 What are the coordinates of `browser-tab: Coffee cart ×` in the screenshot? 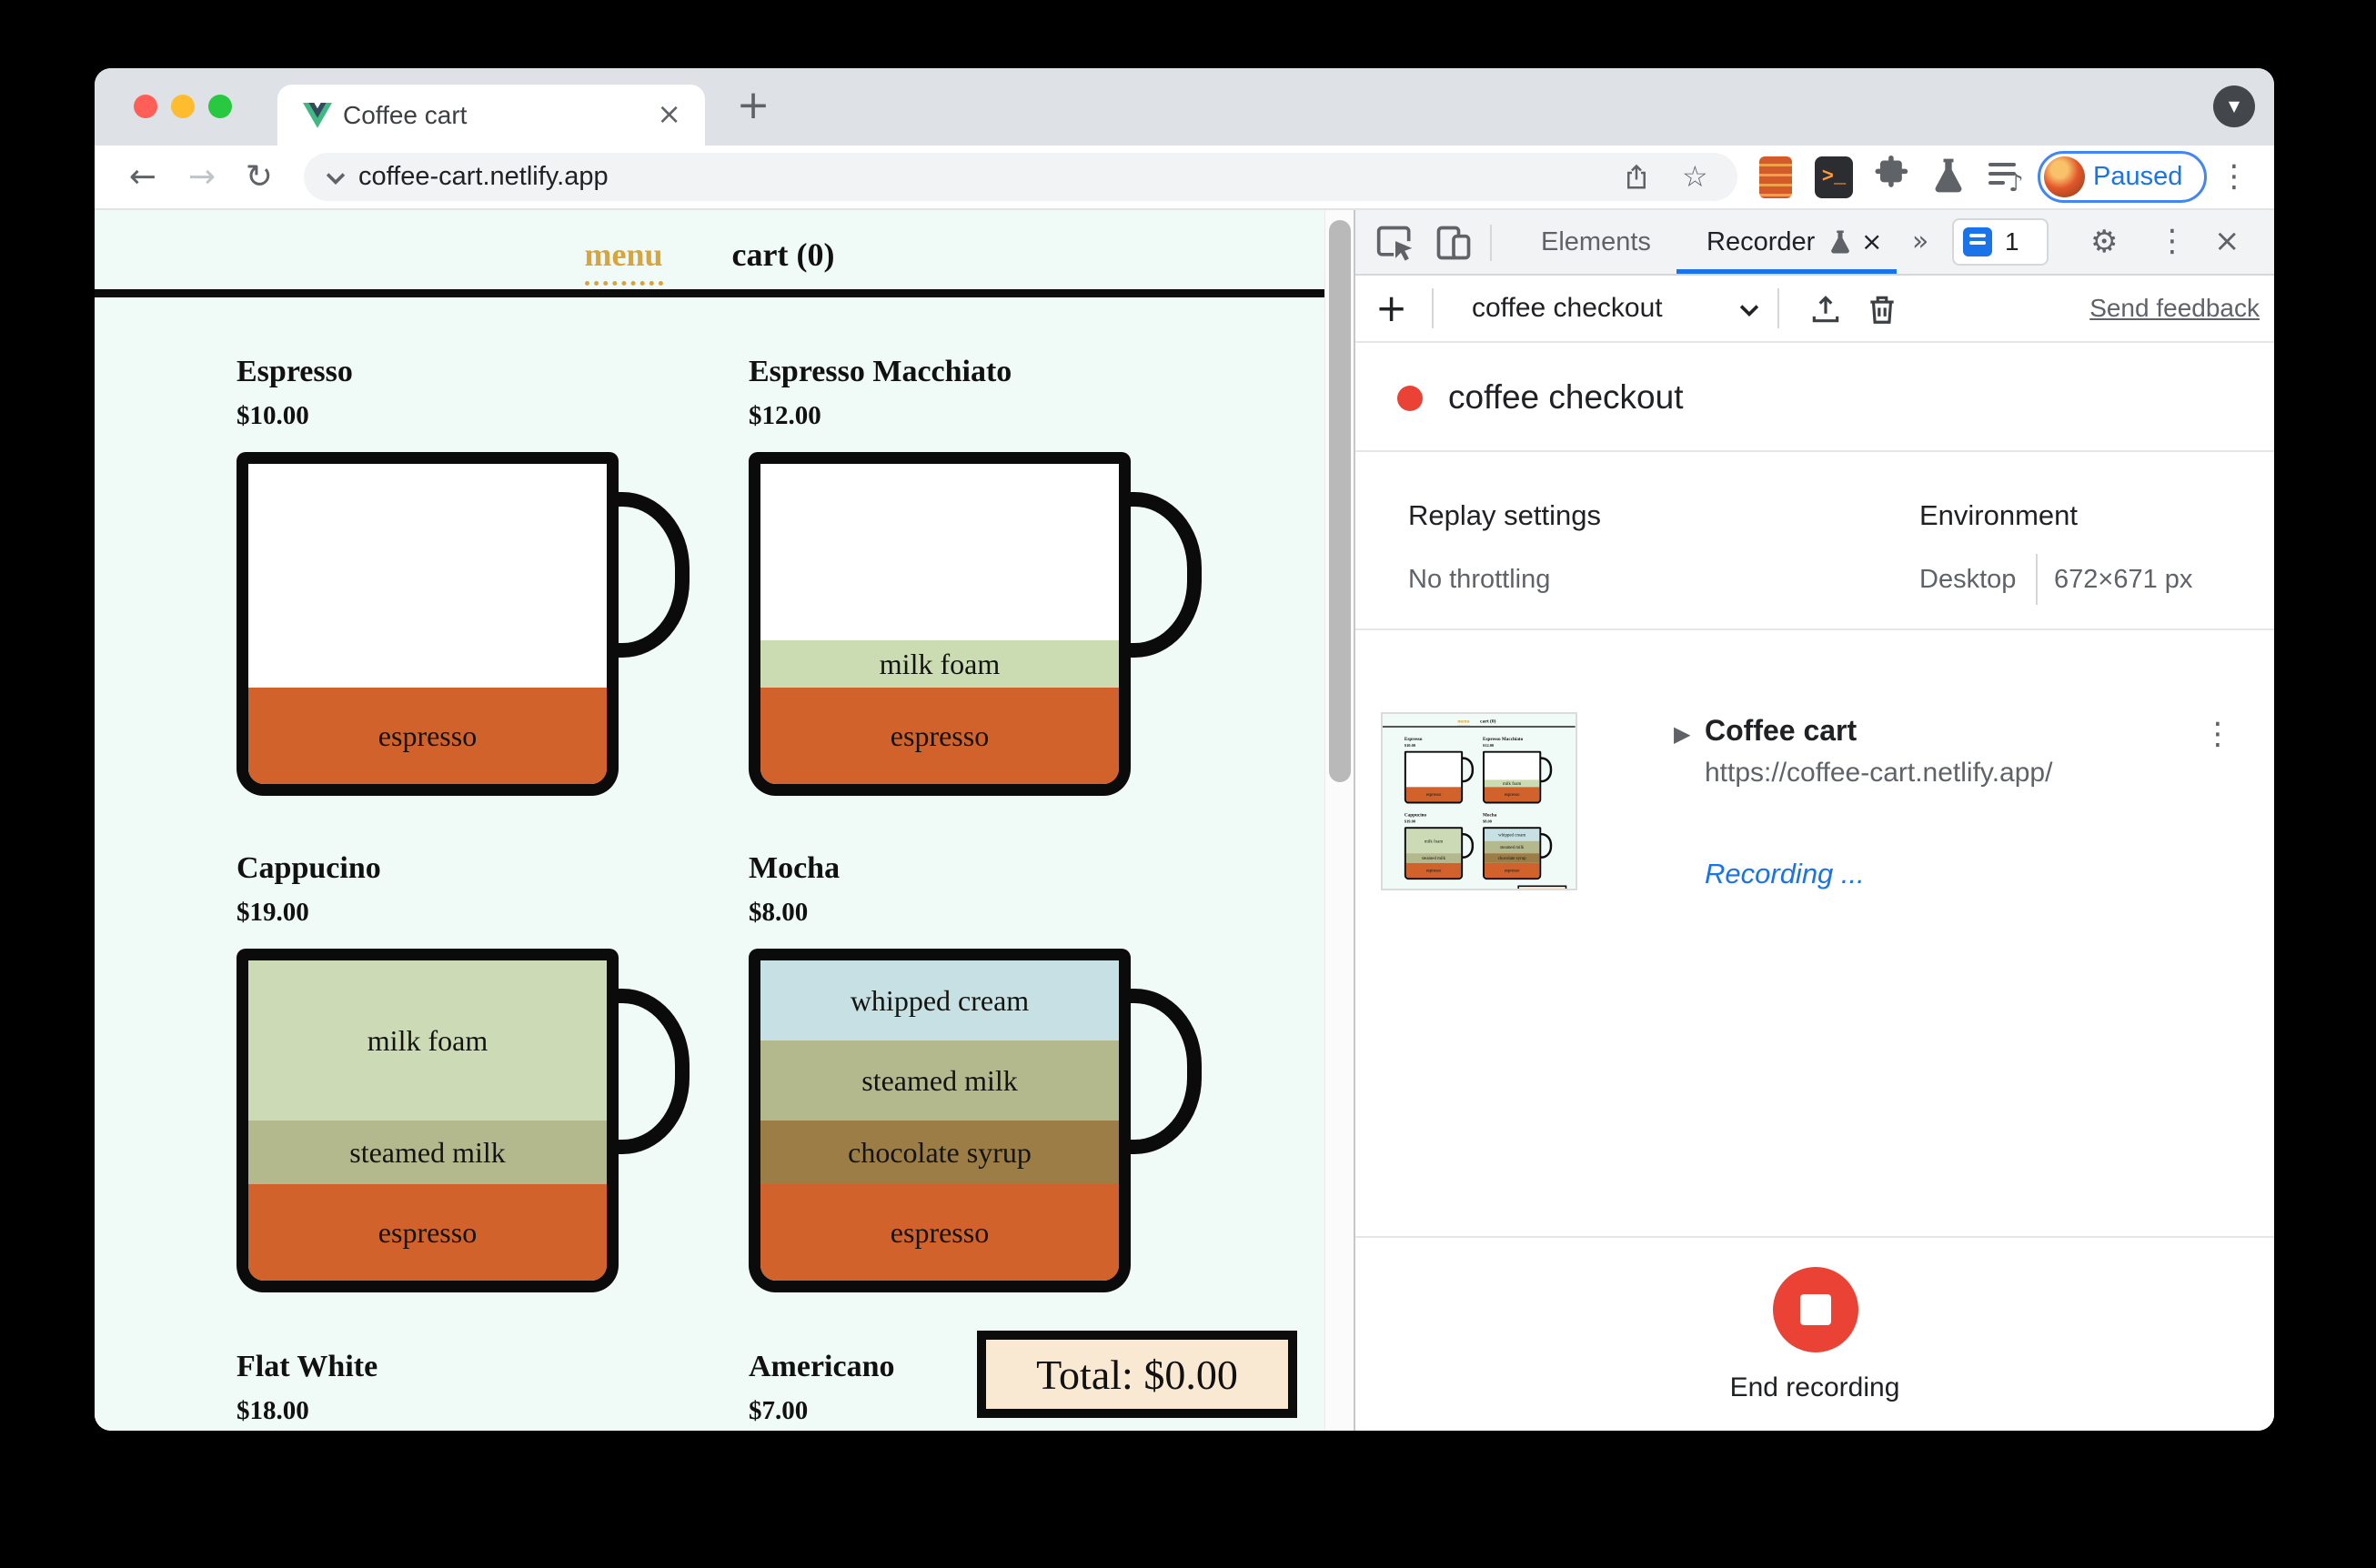 It's located at (491, 115).